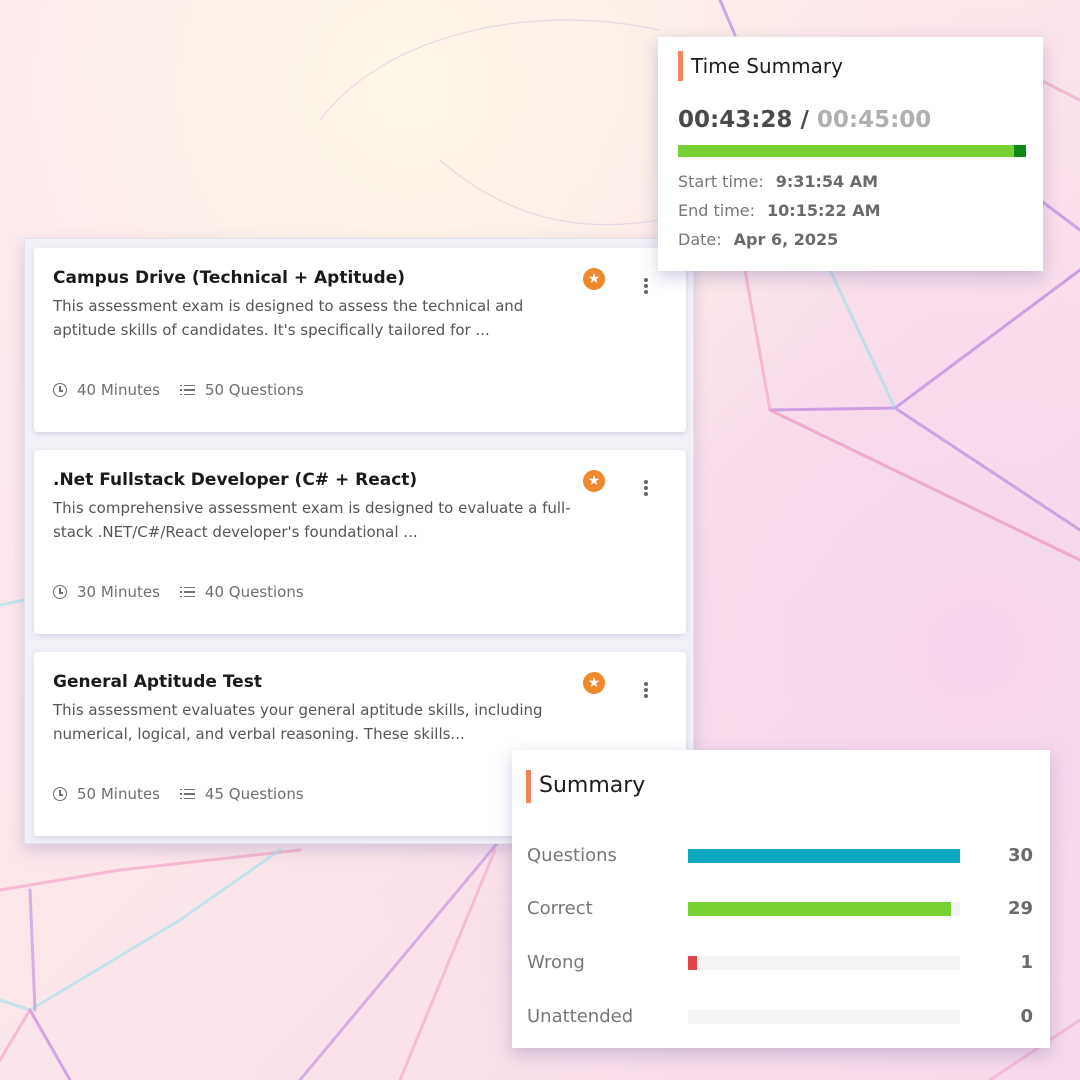 Image resolution: width=1080 pixels, height=1080 pixels. Describe the element at coordinates (786, 239) in the screenshot. I see `date-value: Apr 6, 2025` at that location.